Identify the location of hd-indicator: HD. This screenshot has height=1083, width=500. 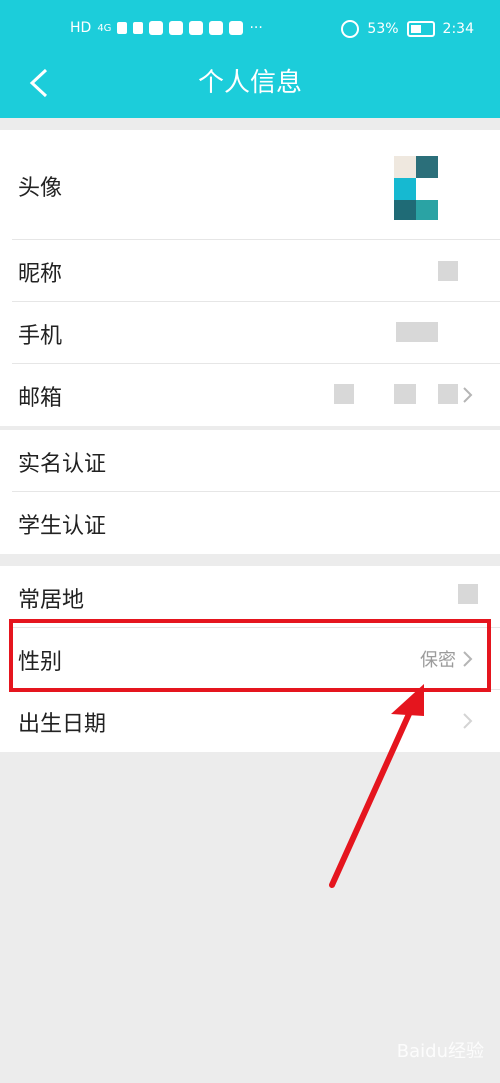
(81, 28).